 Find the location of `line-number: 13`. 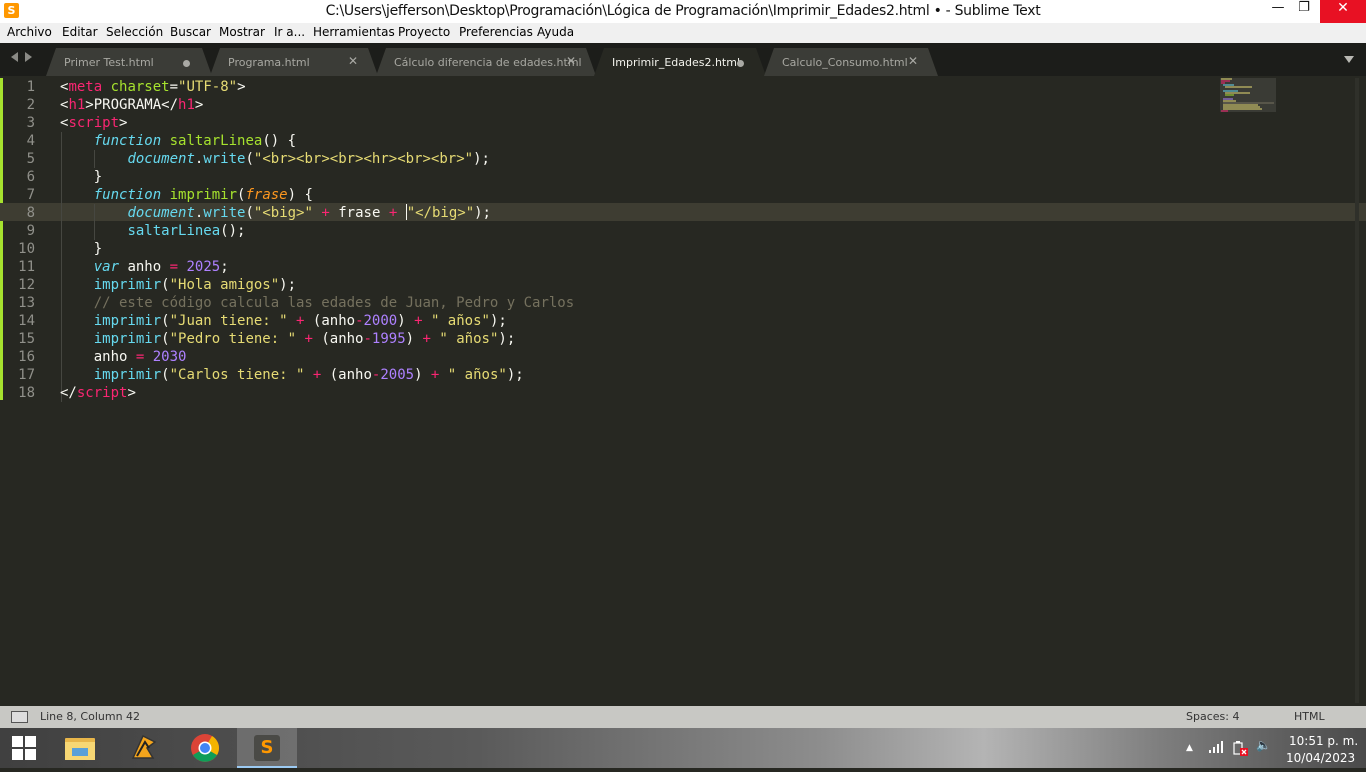

line-number: 13 is located at coordinates (26, 303).